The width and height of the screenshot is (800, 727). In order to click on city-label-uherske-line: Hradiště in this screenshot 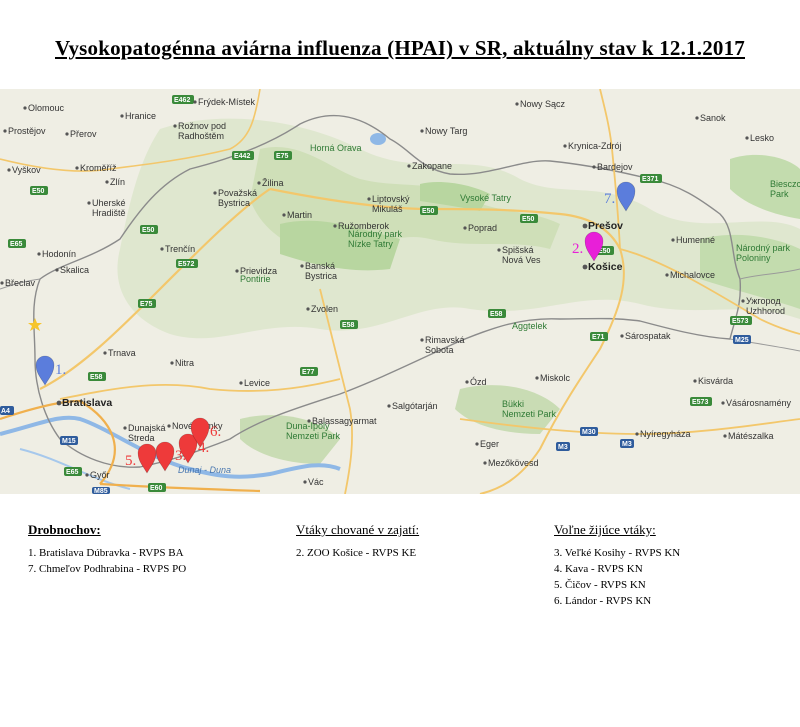, I will do `click(109, 213)`.